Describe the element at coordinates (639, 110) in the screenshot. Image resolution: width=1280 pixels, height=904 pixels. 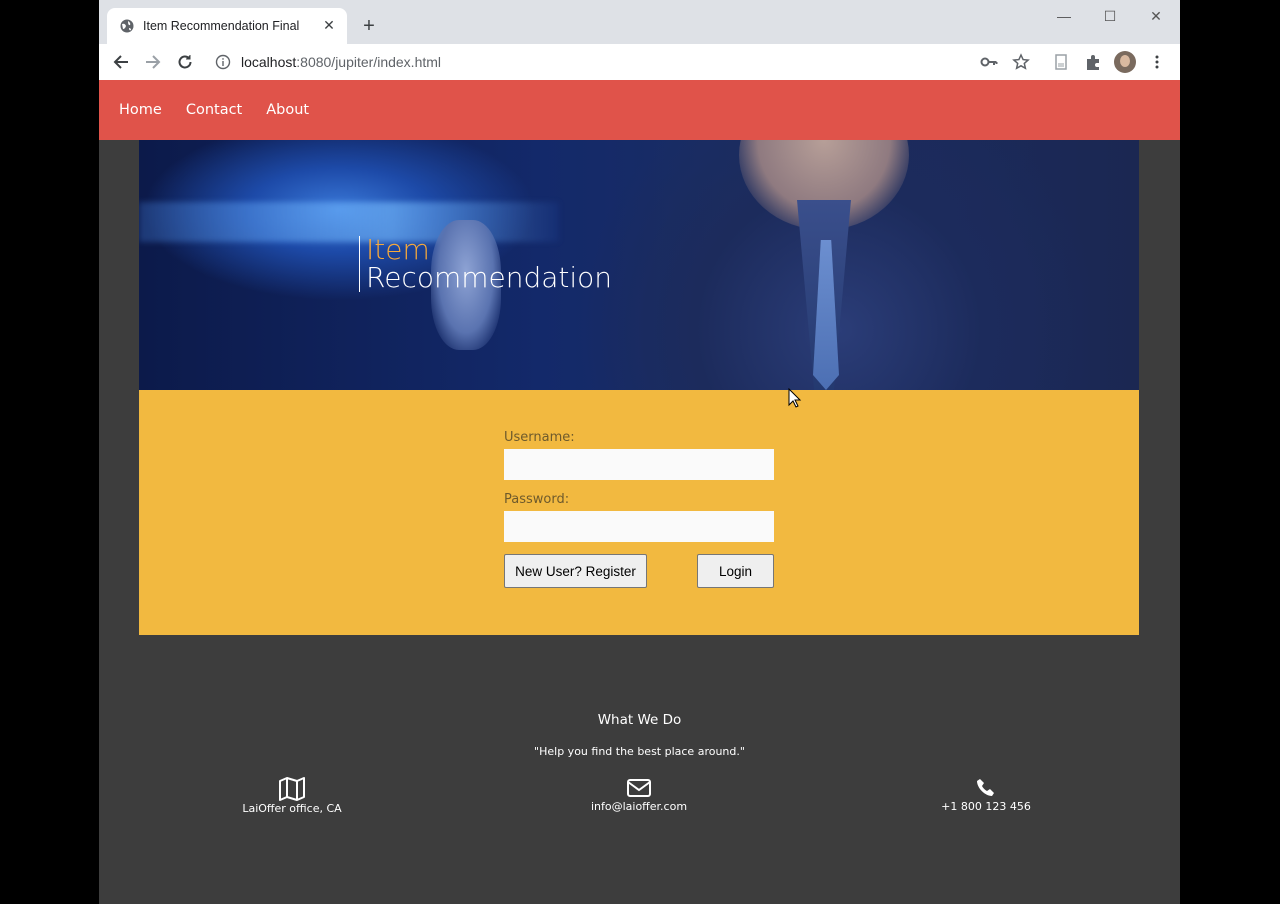
I see `top-nav: Home Contact About` at that location.